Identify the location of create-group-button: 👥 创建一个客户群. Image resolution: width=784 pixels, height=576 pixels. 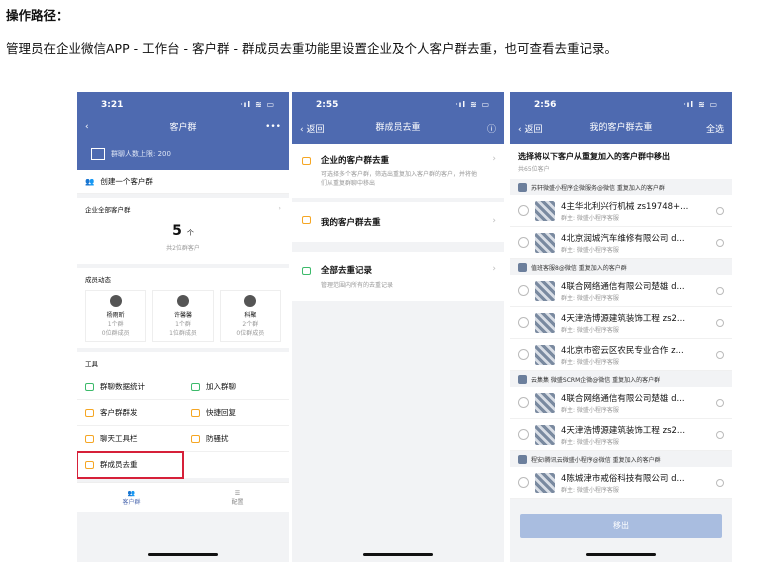
(183, 182).